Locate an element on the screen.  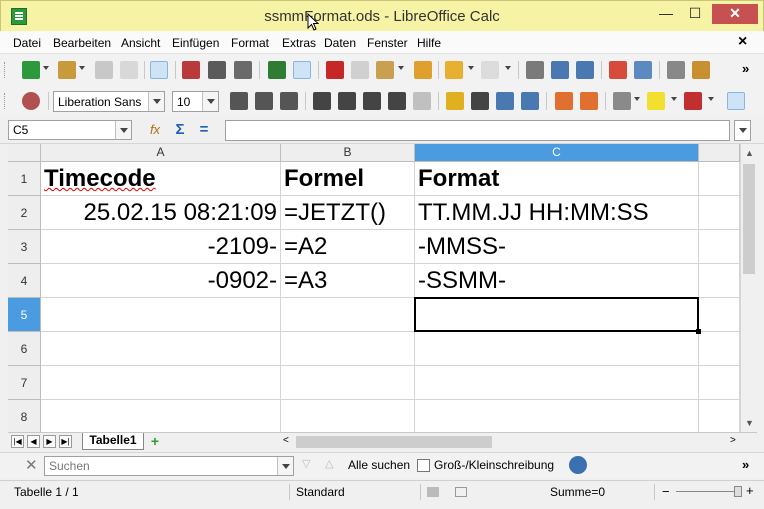
sidebar-toggle-icon is located at coordinates (736, 101).